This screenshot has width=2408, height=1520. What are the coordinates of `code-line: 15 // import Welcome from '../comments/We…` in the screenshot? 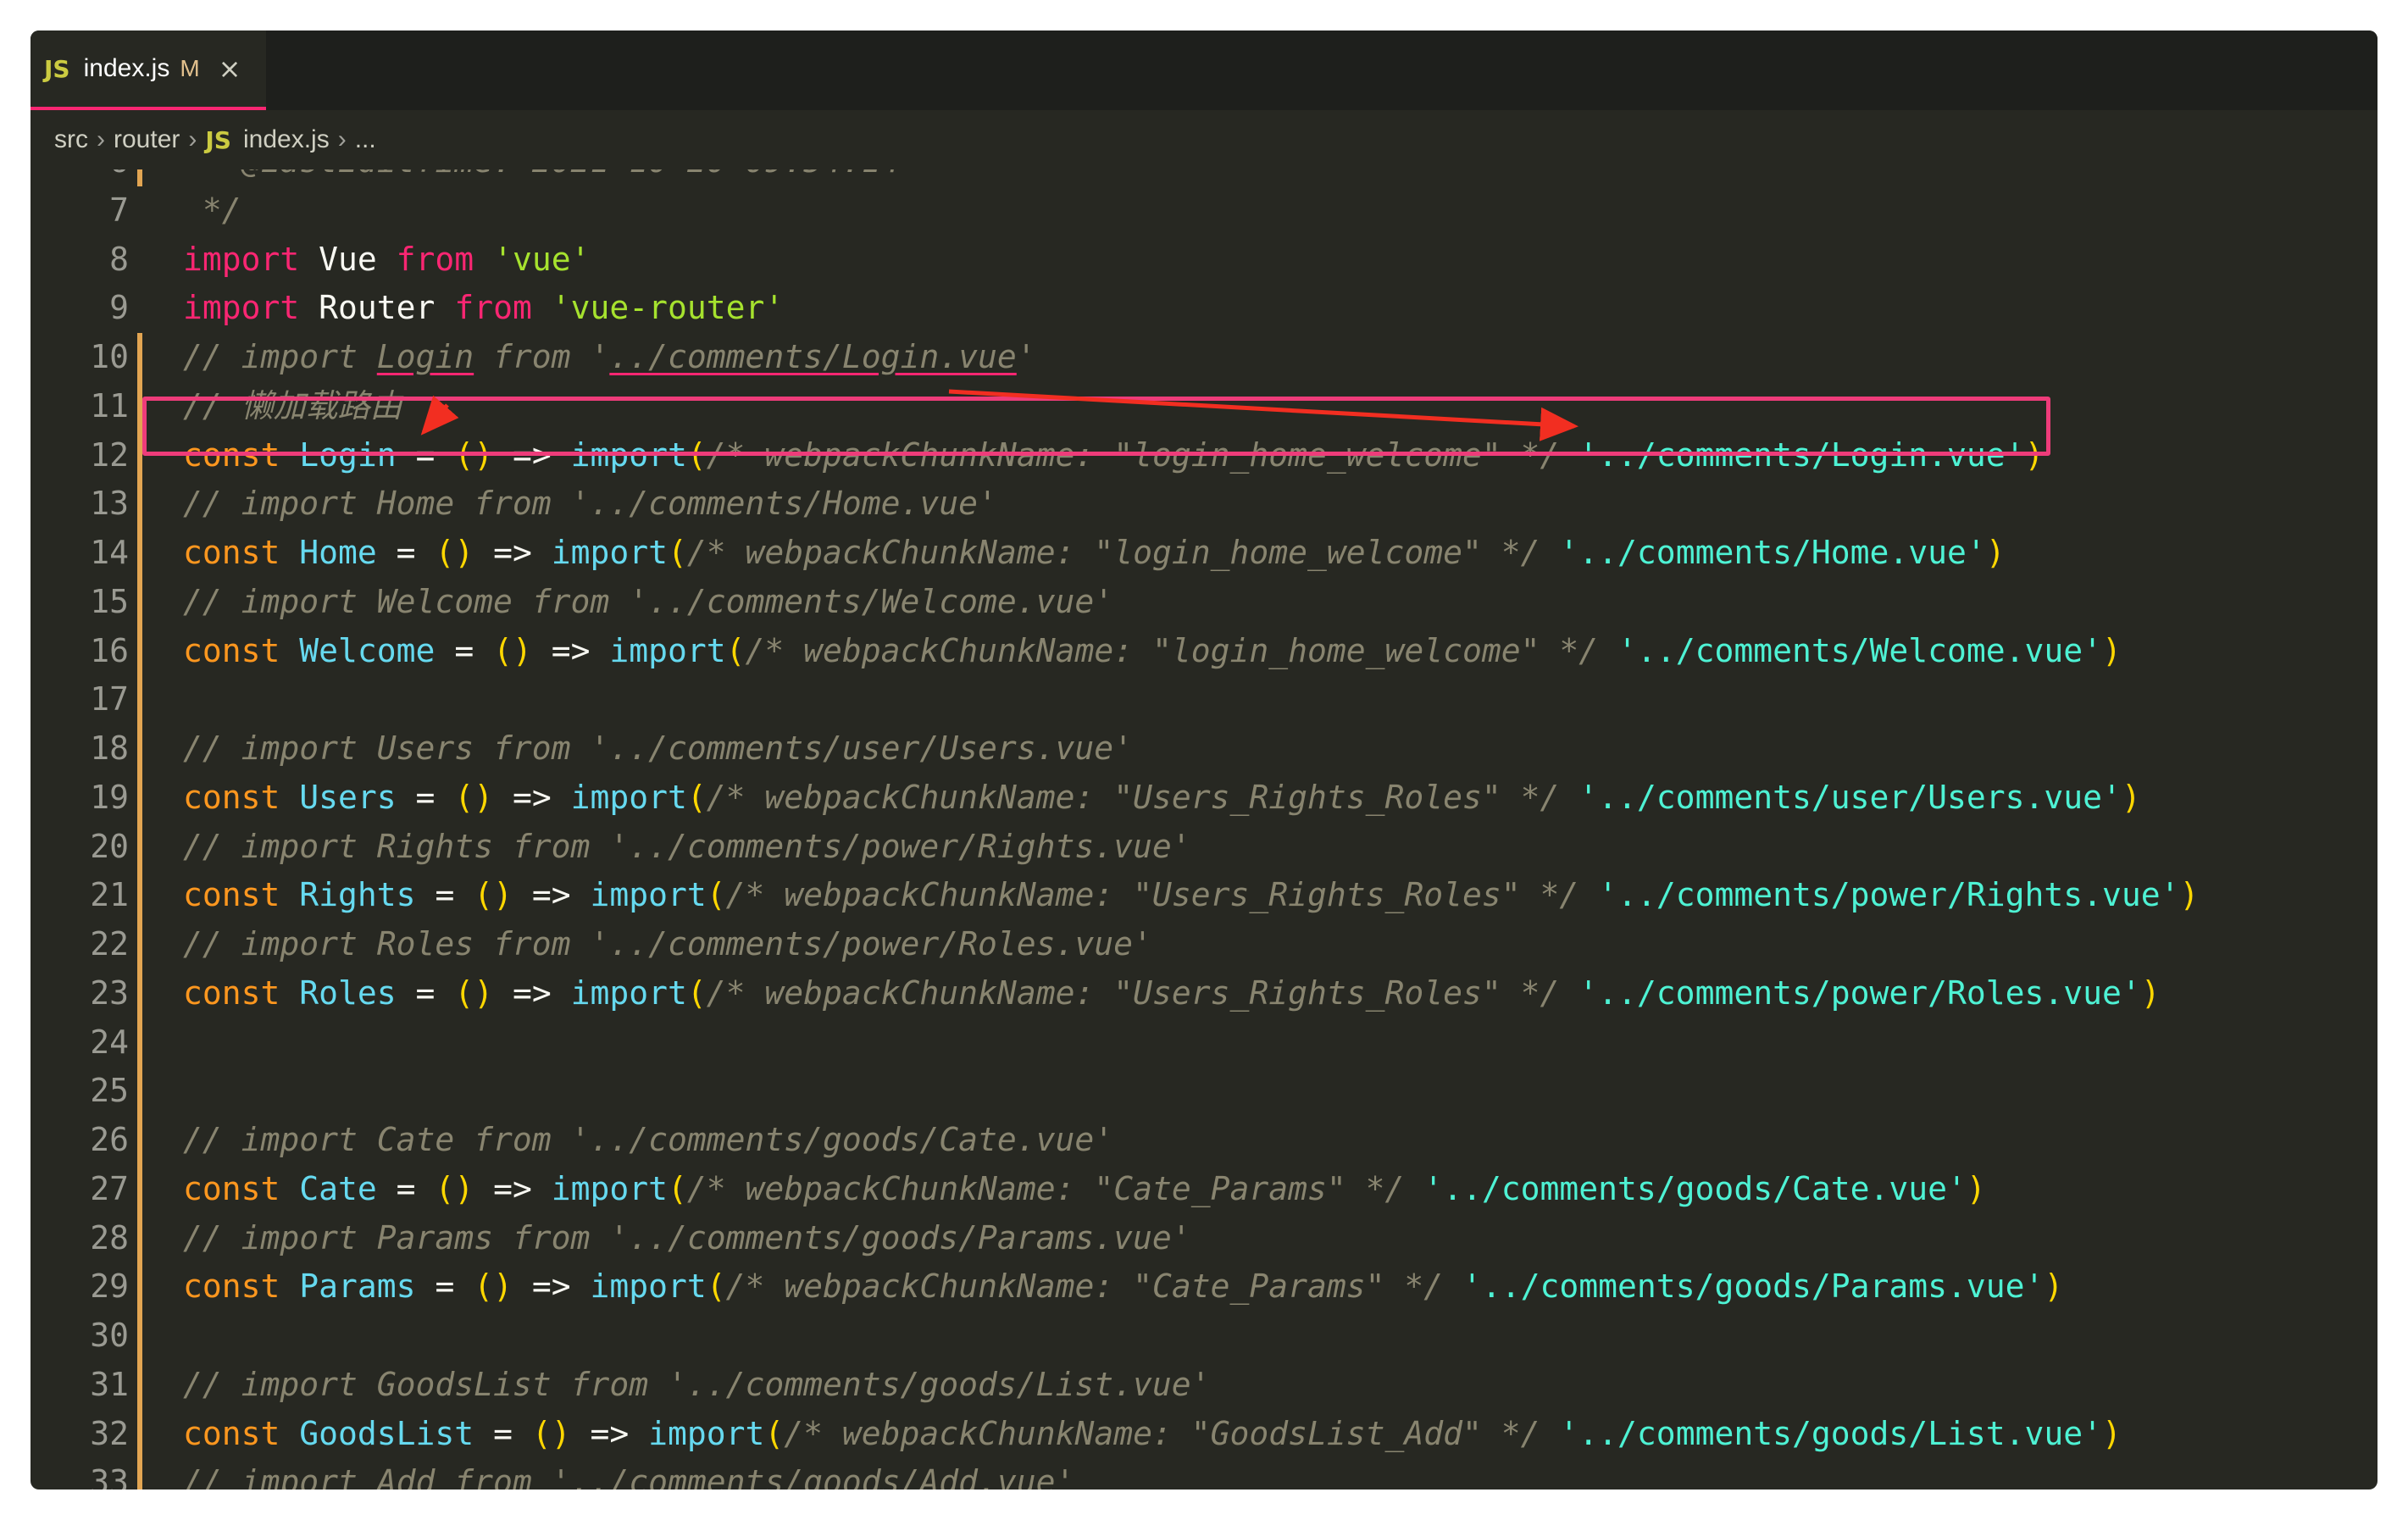 It's located at (1204, 602).